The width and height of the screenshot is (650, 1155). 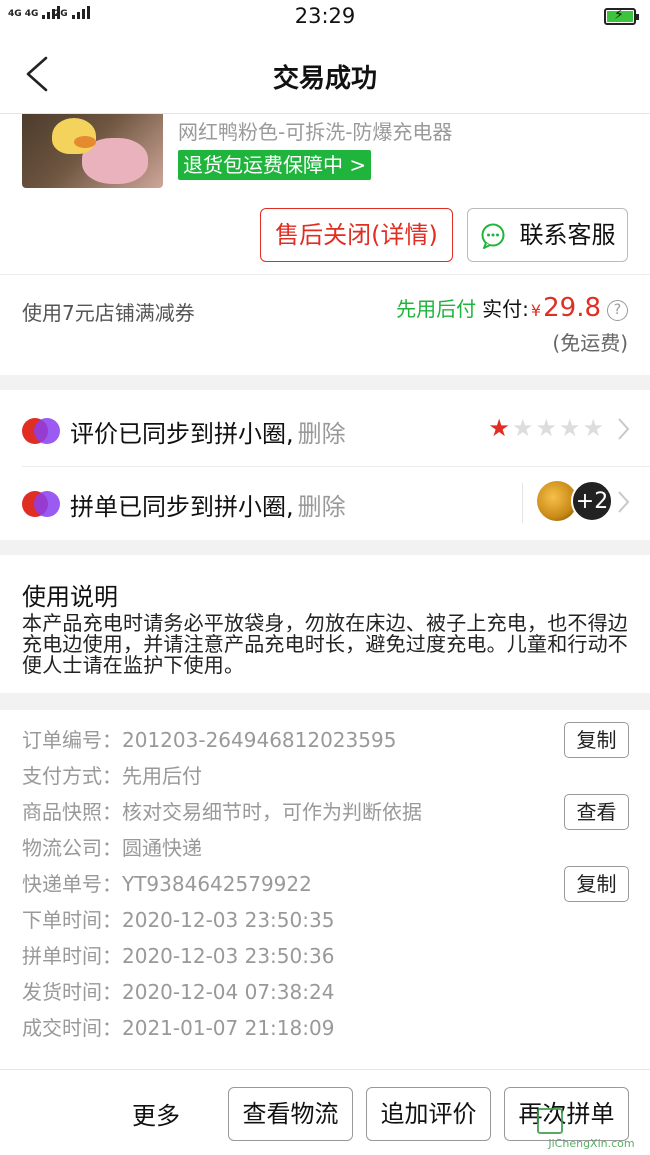 I want to click on order-detail-value: 先用后付, so click(x=162, y=776).